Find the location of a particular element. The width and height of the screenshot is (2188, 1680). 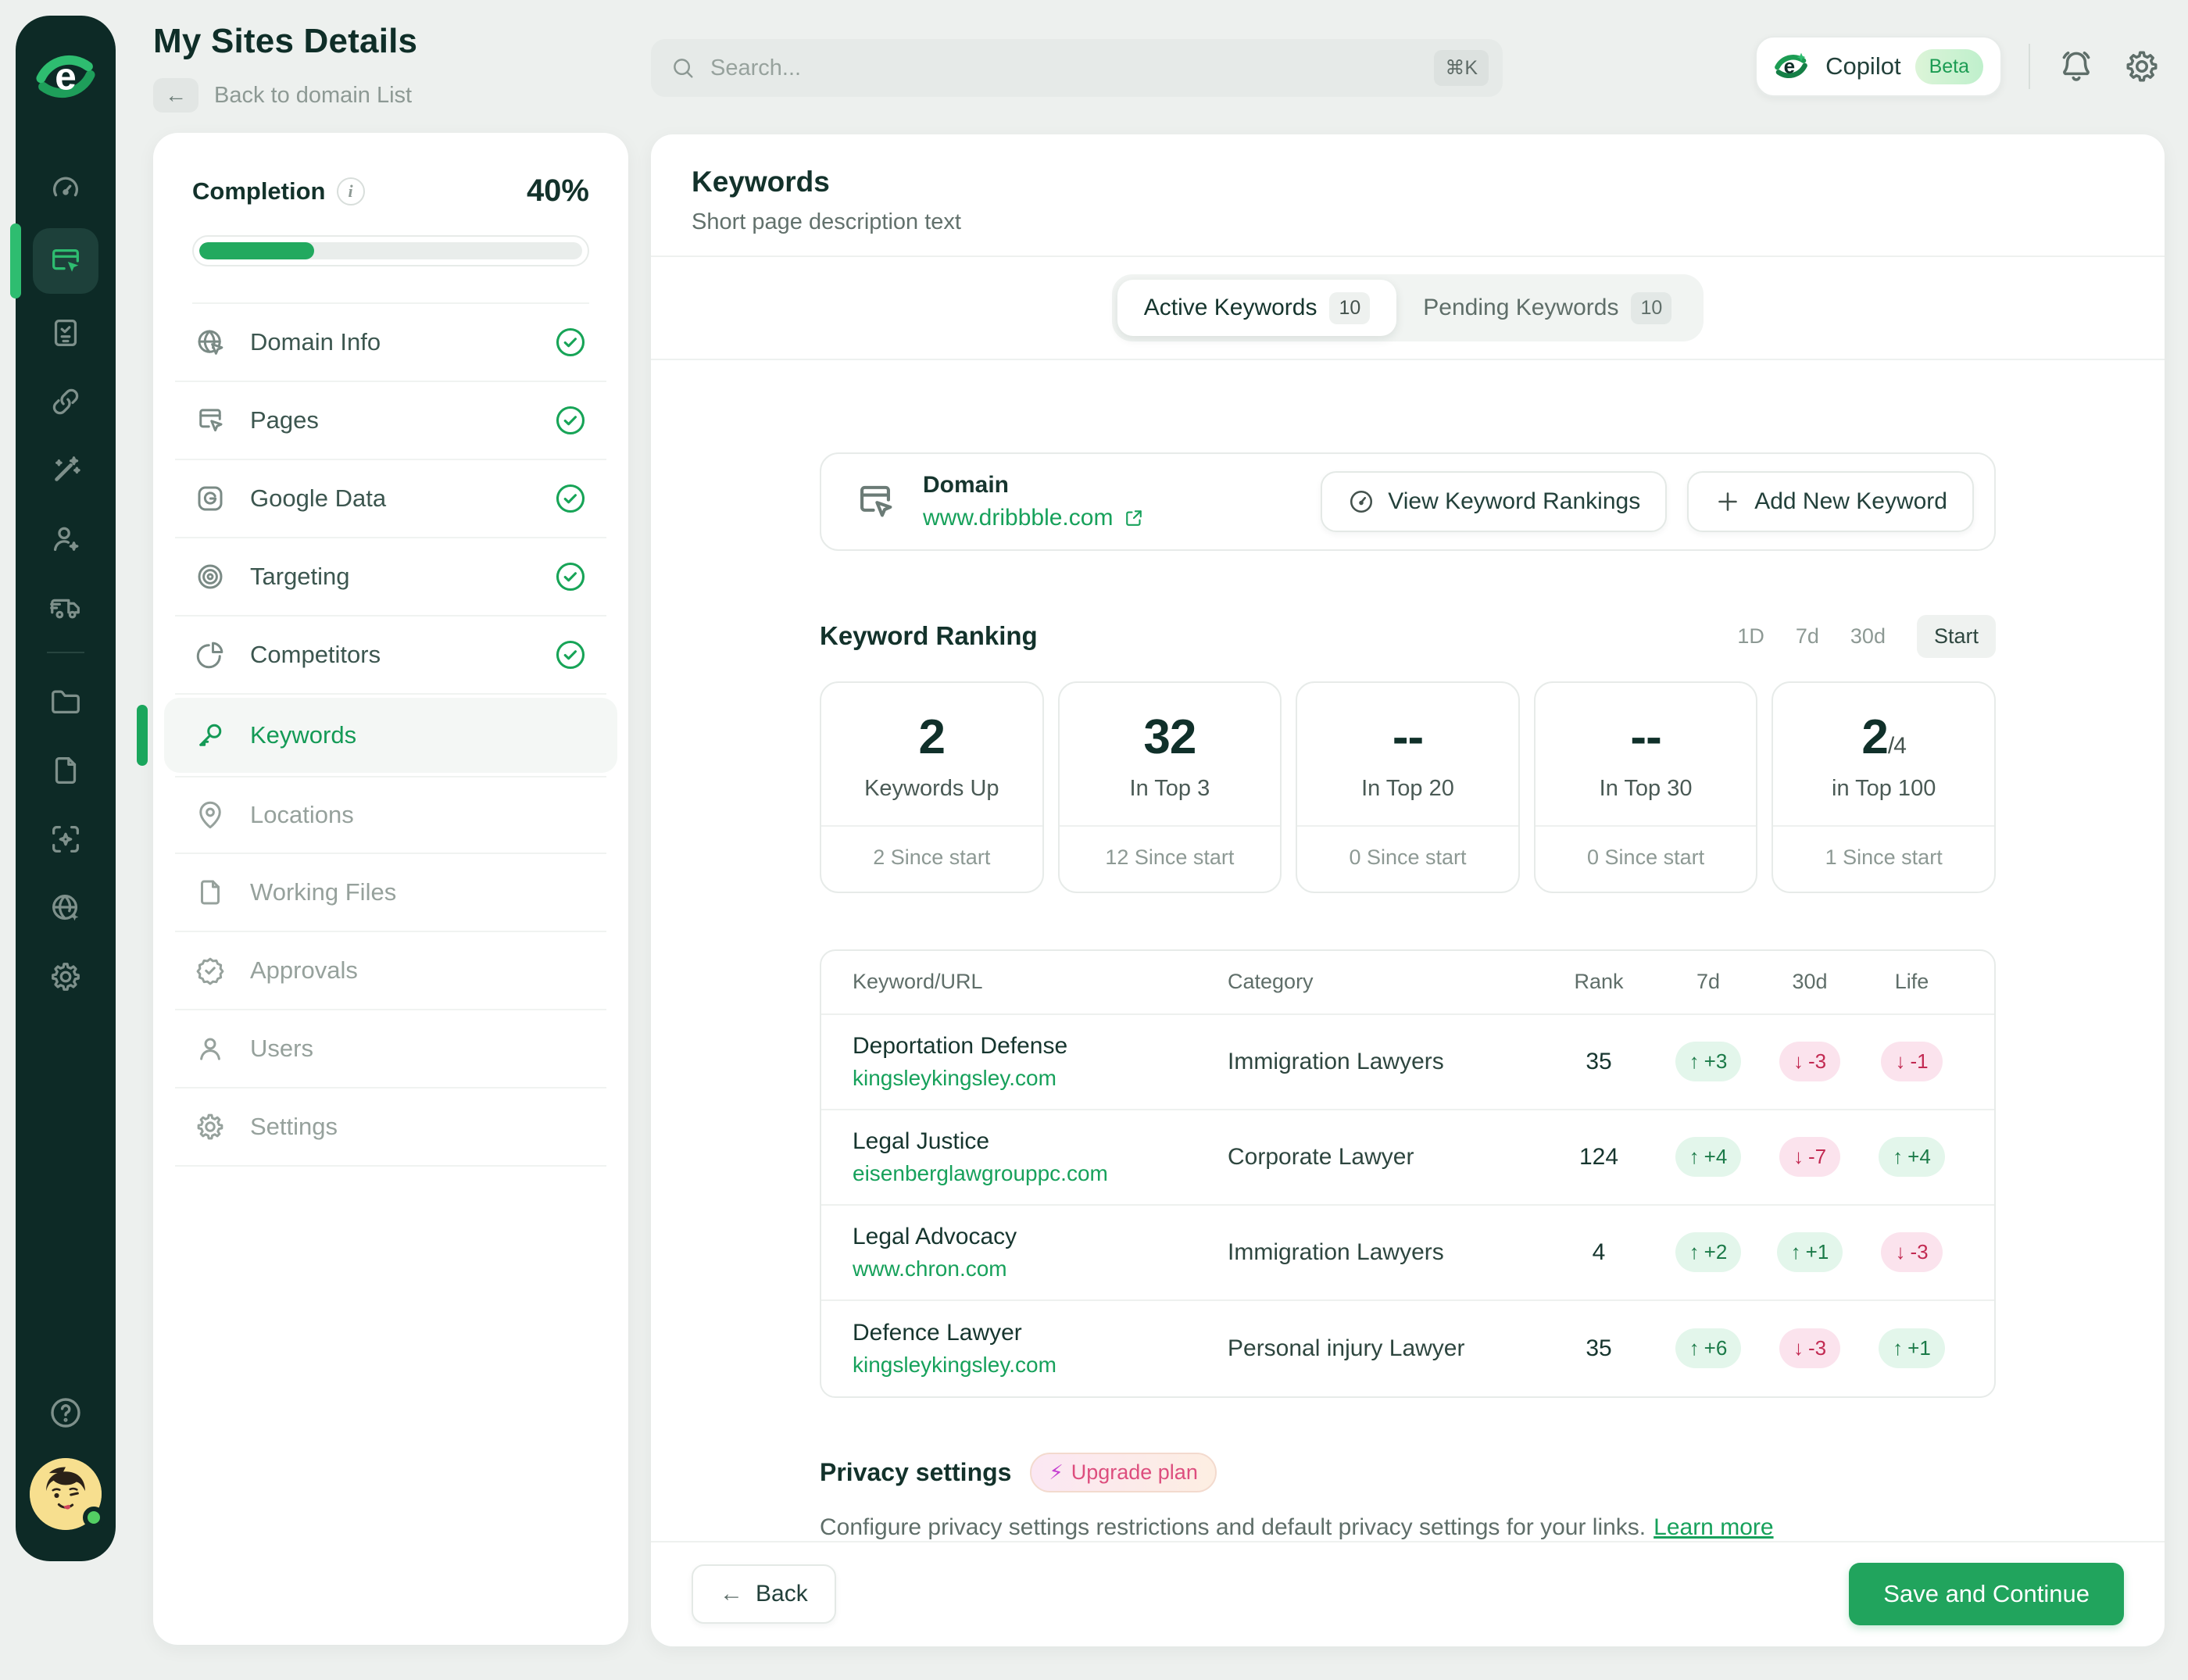

upgrade-plan-badge: ⚡ Upgrade plan is located at coordinates (1123, 1472).